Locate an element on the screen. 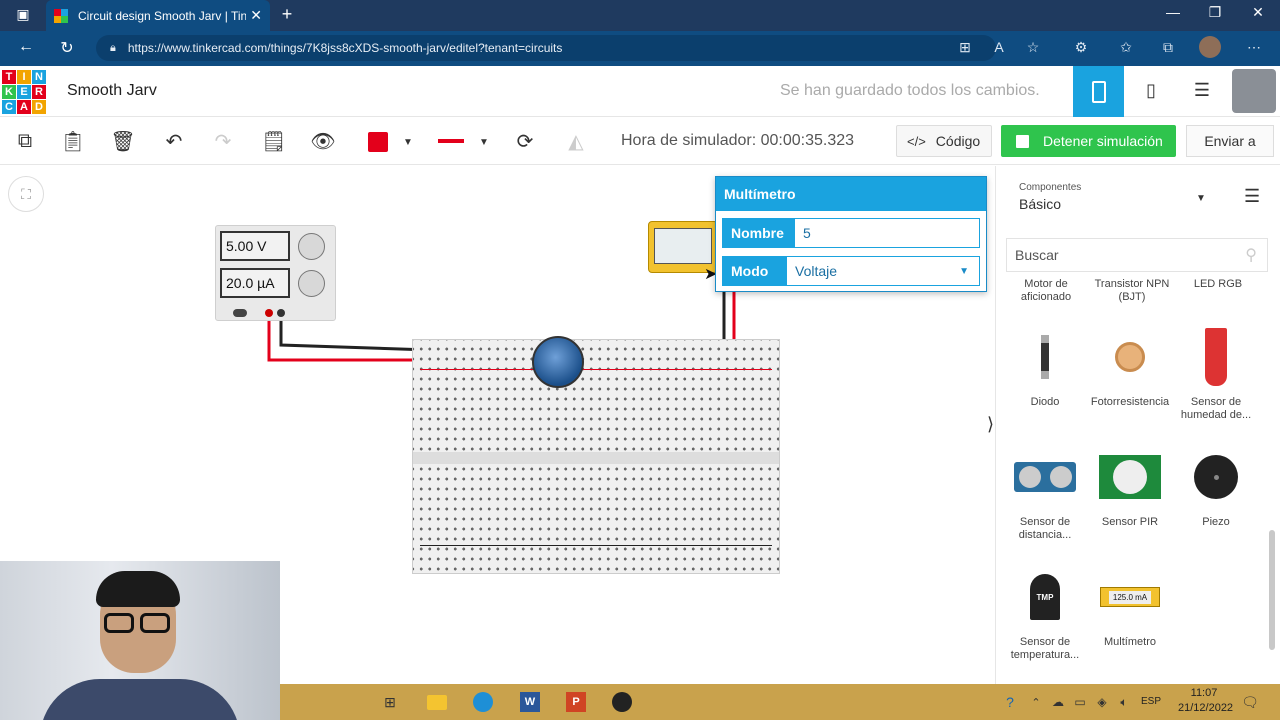 This screenshot has height=720, width=1280. minimize-icon: — is located at coordinates (1173, 12).